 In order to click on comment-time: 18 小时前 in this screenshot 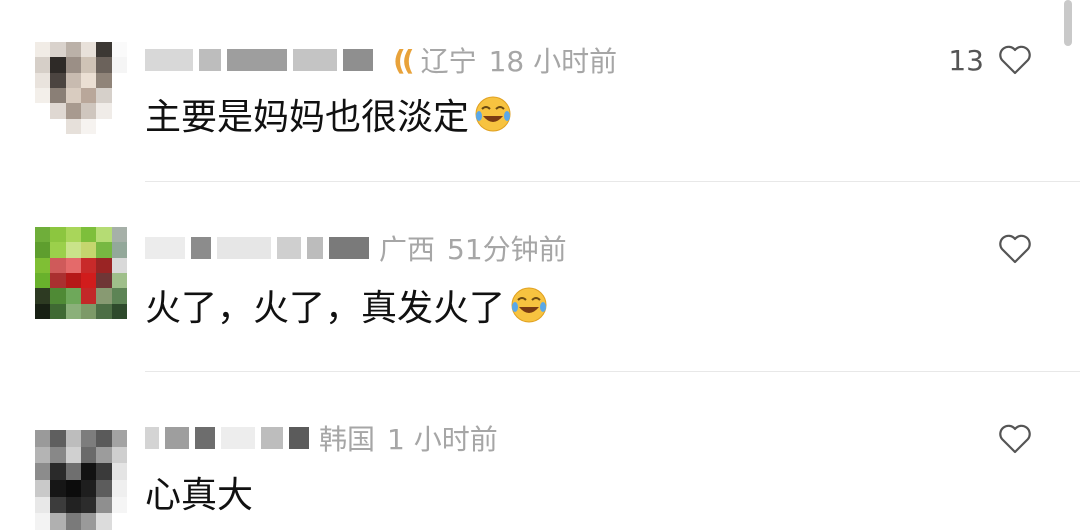, I will do `click(553, 61)`.